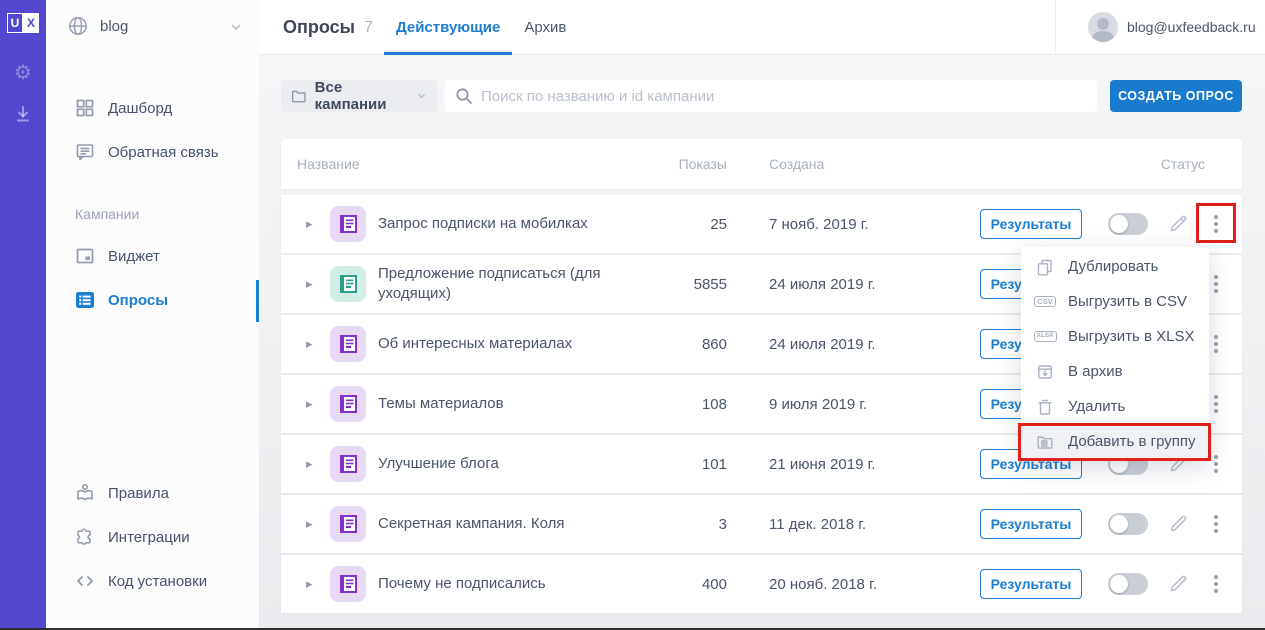  Describe the element at coordinates (328, 164) in the screenshot. I see `column-name: Название` at that location.